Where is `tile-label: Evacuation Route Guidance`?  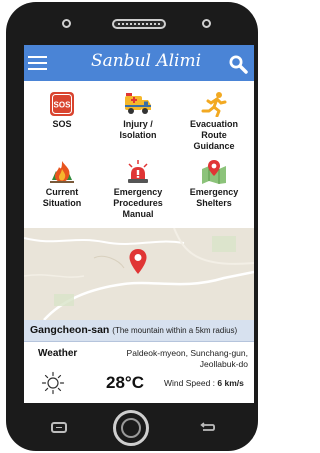
tile-label: Evacuation Route Guidance is located at coordinates (213, 135).